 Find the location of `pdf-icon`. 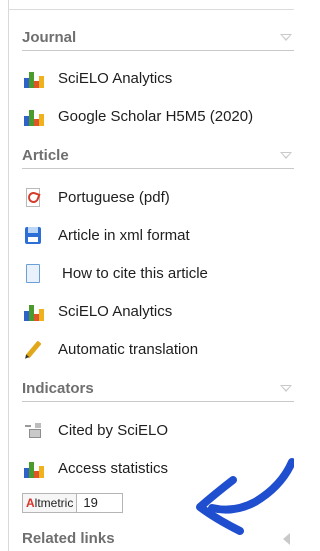

pdf-icon is located at coordinates (33, 198).